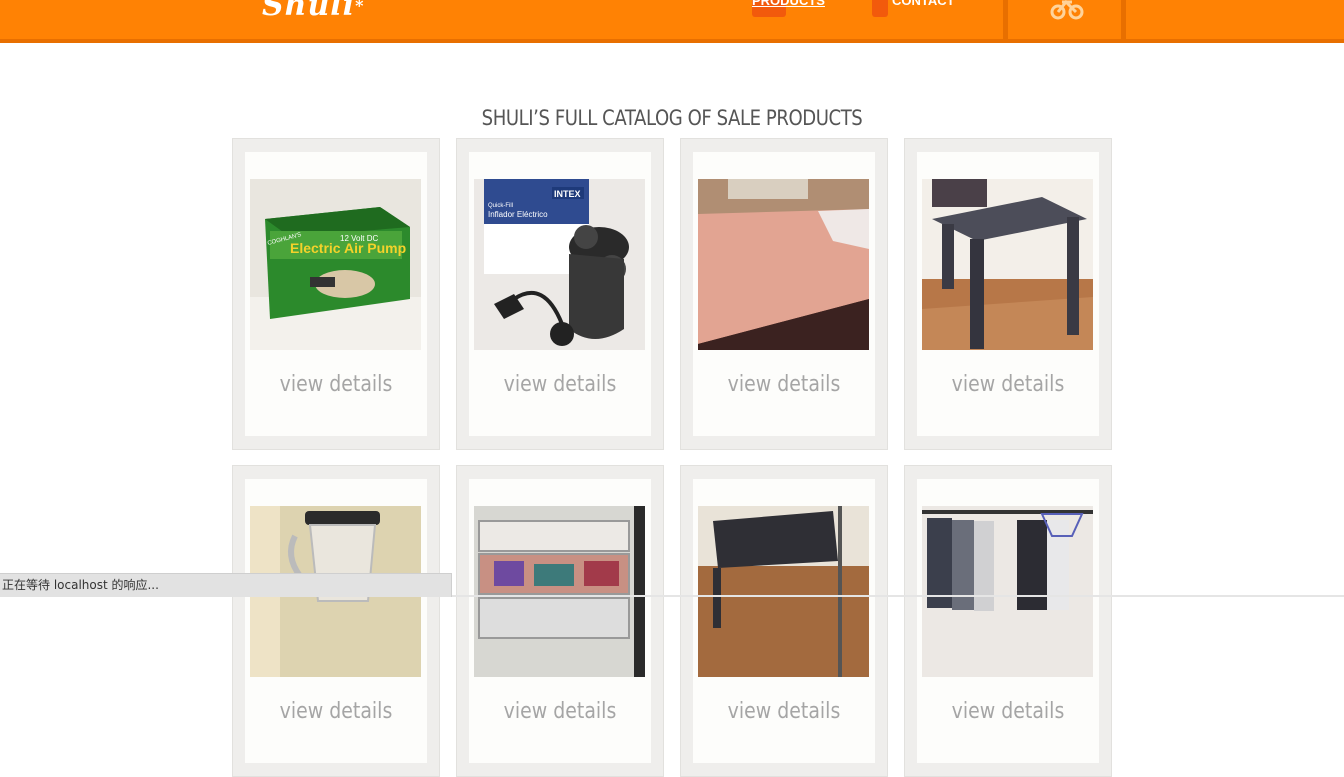 This screenshot has height=777, width=1344. Describe the element at coordinates (359, 238) in the screenshot. I see `svg-text: 12 Volt DC` at that location.